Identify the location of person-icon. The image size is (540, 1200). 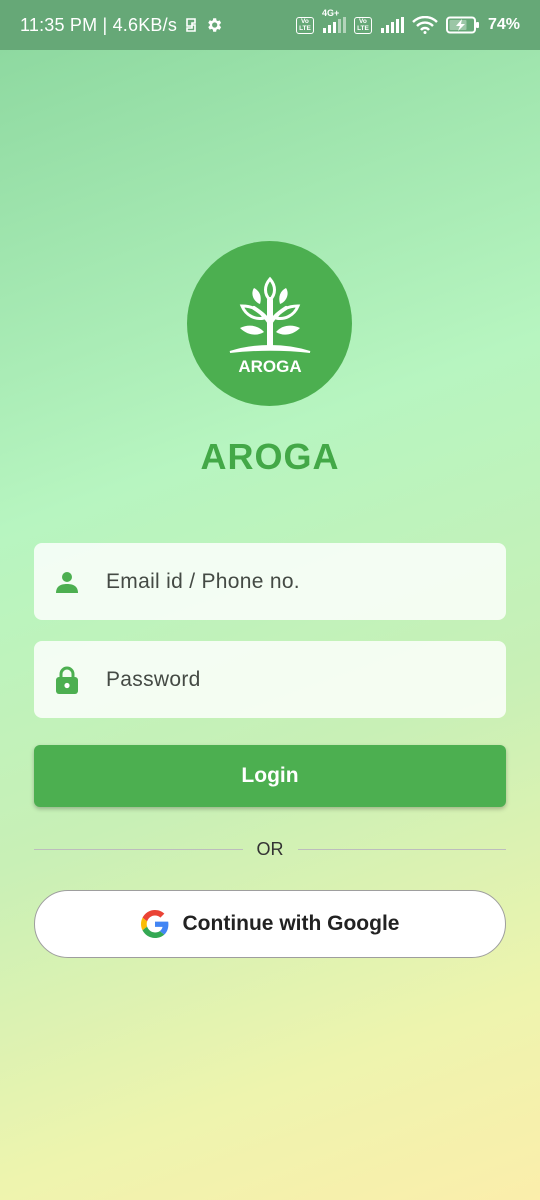
(67, 582).